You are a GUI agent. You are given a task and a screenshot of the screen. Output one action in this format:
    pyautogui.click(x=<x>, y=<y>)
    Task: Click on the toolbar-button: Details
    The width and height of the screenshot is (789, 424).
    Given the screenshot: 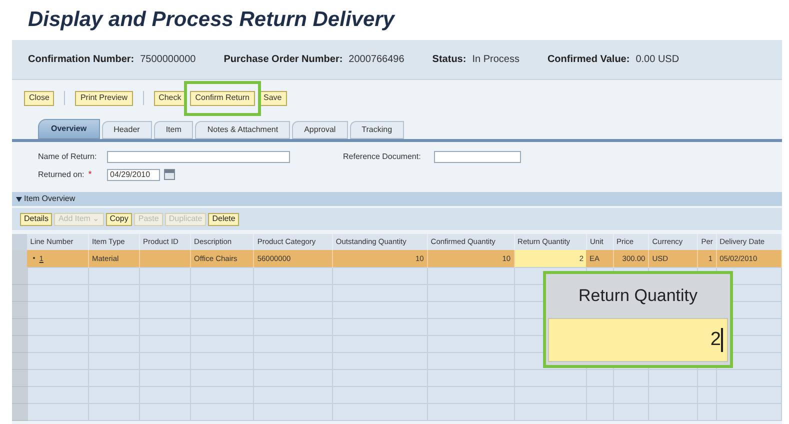 What is the action you would take?
    pyautogui.click(x=36, y=219)
    